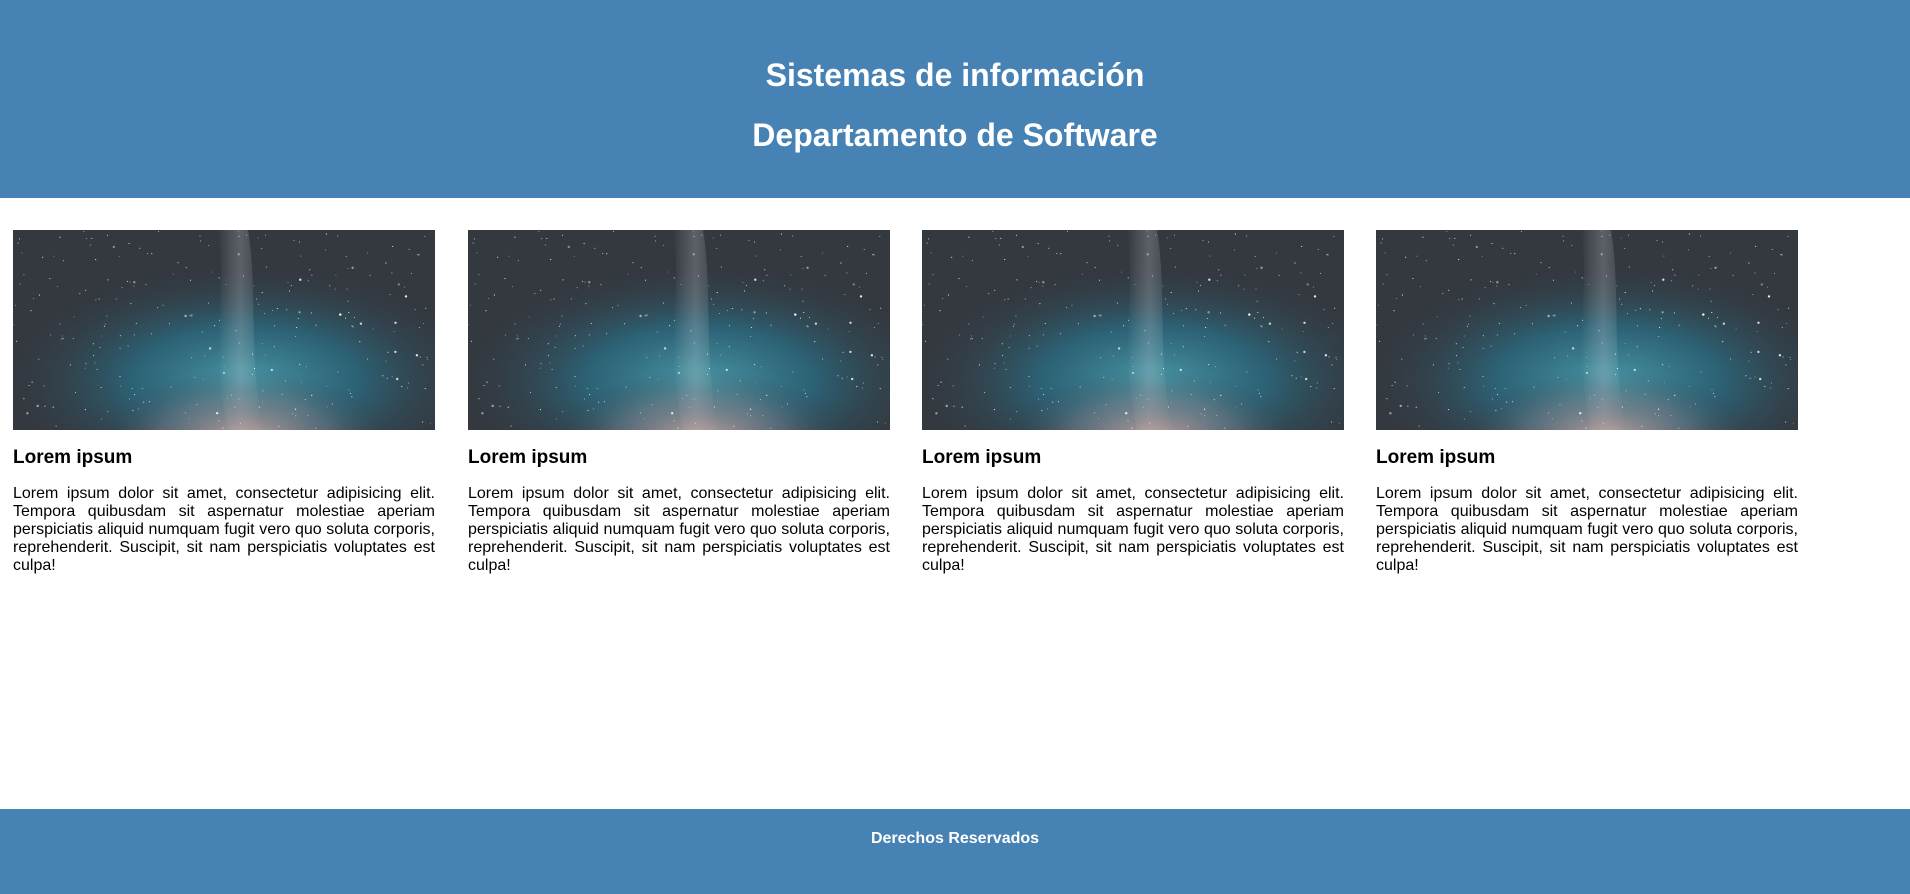 This screenshot has height=894, width=1910. What do you see at coordinates (955, 75) in the screenshot?
I see `page-title: Sistemas de información` at bounding box center [955, 75].